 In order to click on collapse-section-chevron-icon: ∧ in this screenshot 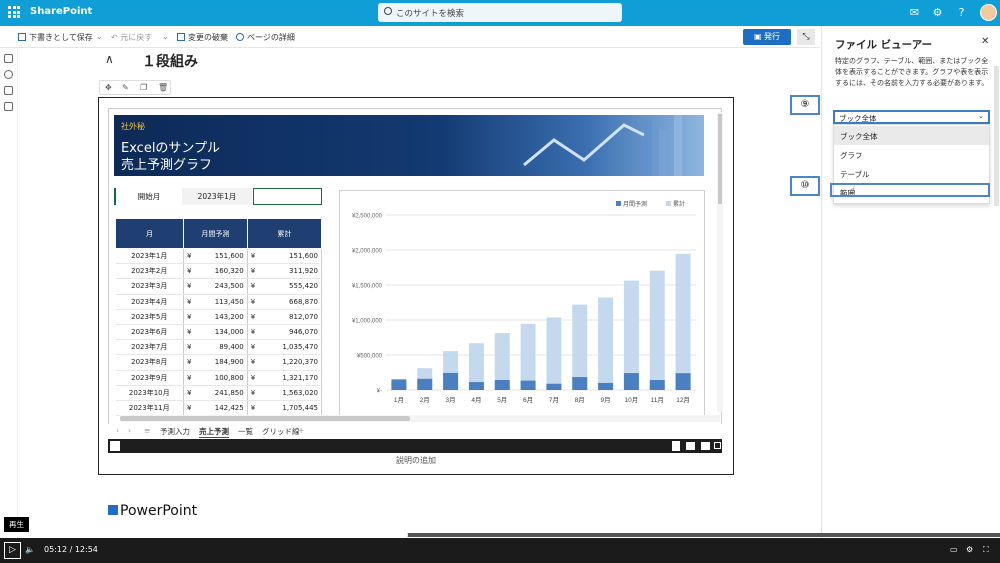, I will do `click(109, 59)`.